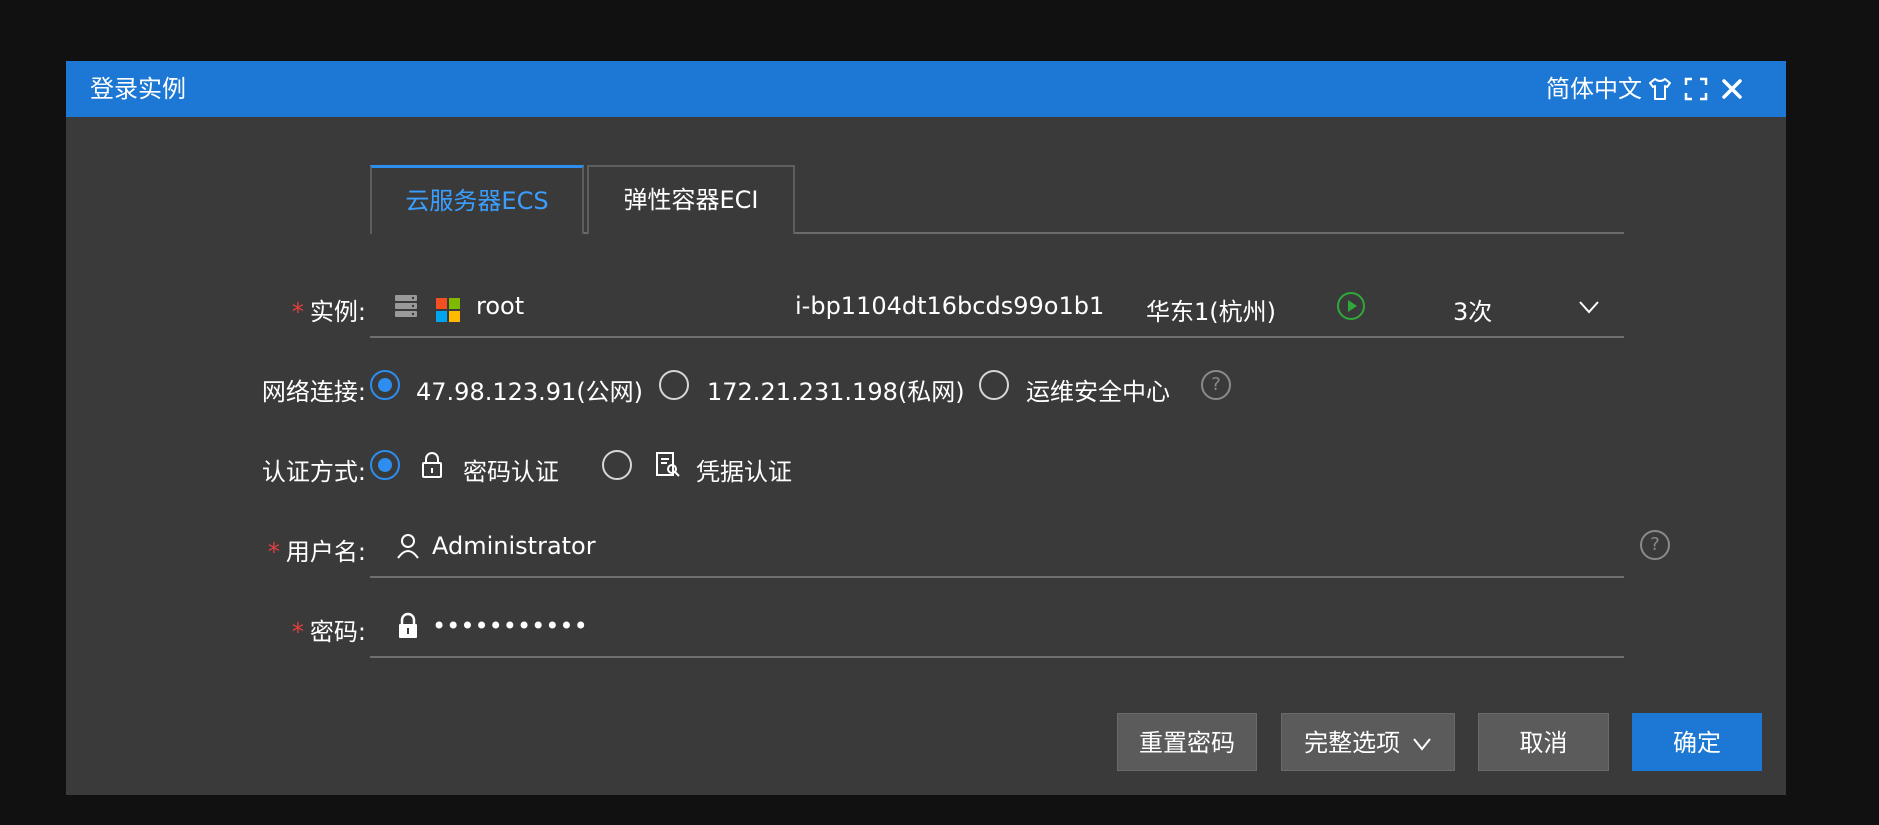 Image resolution: width=1879 pixels, height=825 pixels. Describe the element at coordinates (385, 465) in the screenshot. I see `radio-password-auth` at that location.